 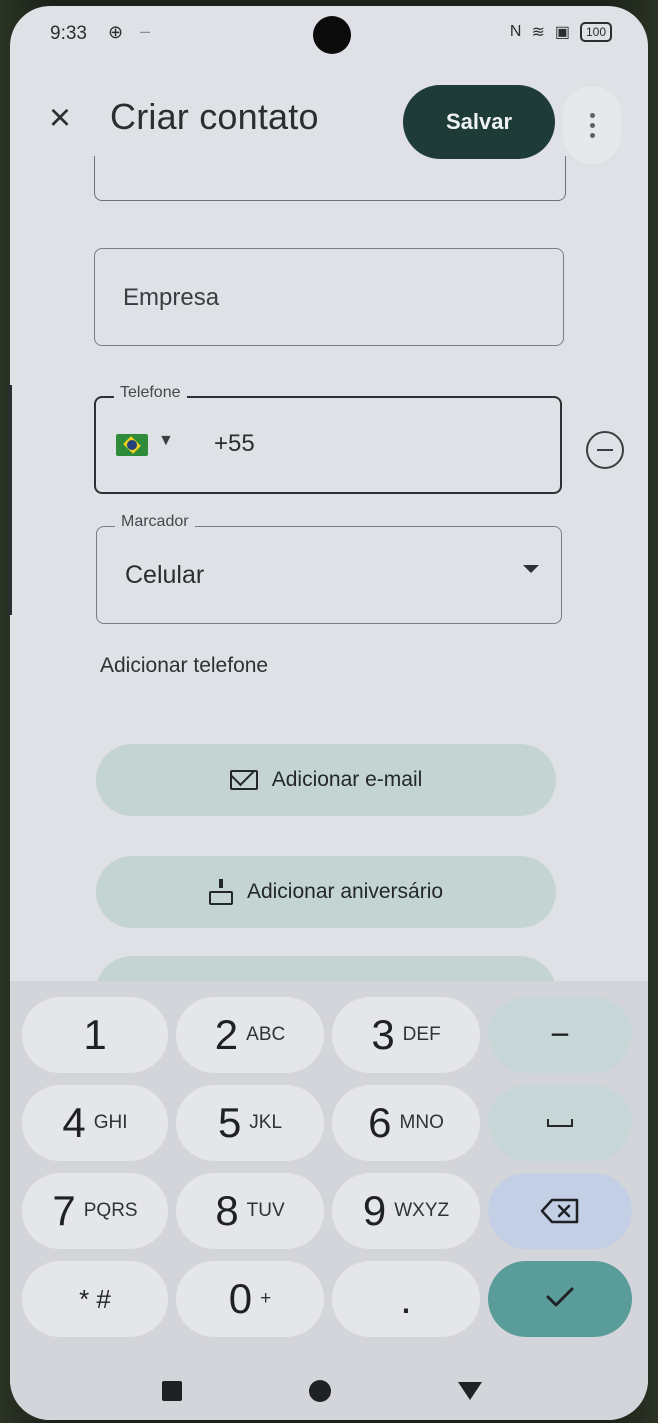 I want to click on navigation-bar, so click(x=329, y=1388).